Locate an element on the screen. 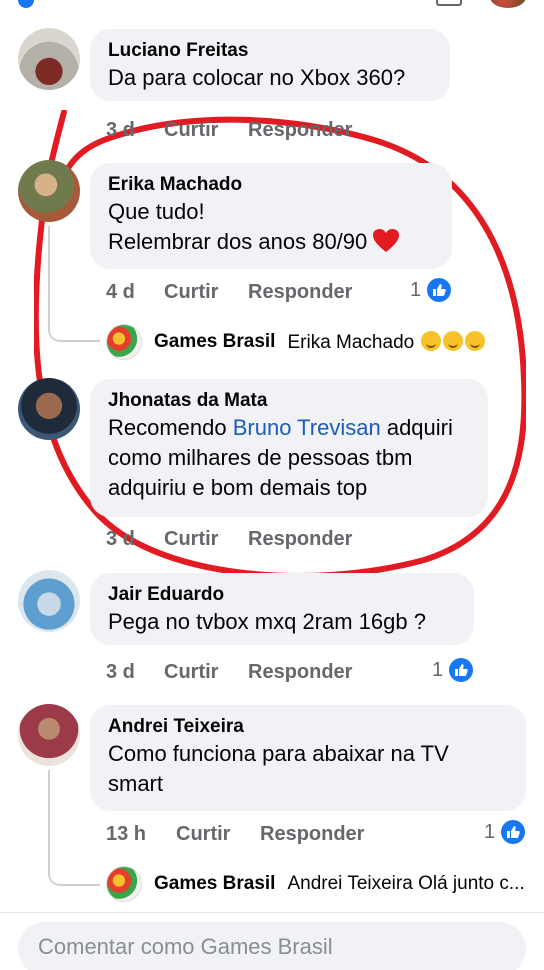 This screenshot has height=970, width=544. comment-author: Luciano Freitas is located at coordinates (270, 51).